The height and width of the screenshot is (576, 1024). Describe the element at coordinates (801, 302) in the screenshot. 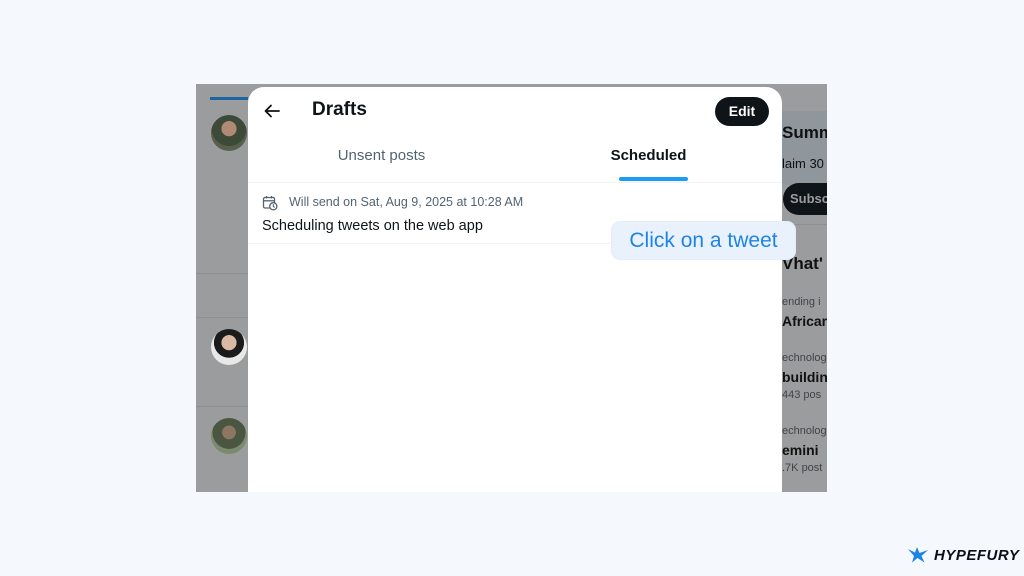

I see `trend-category: ending i` at that location.